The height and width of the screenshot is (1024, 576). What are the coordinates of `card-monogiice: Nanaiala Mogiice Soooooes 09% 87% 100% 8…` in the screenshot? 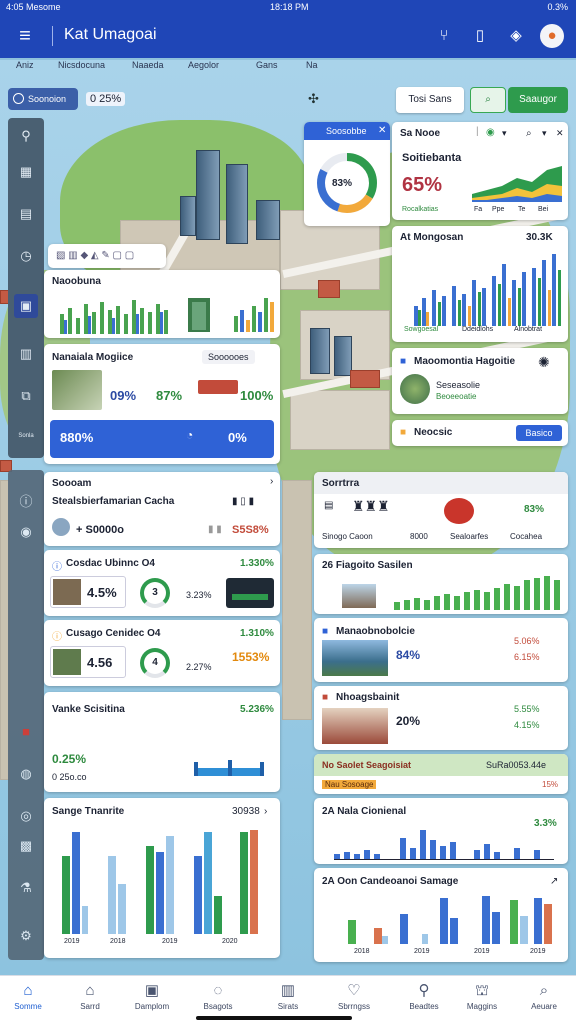 It's located at (162, 404).